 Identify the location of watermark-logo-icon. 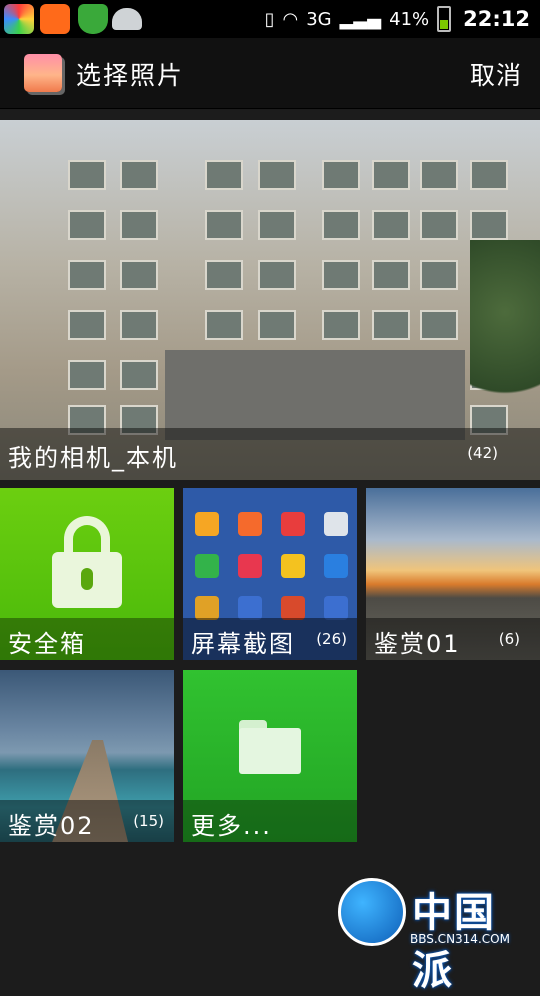
(372, 912).